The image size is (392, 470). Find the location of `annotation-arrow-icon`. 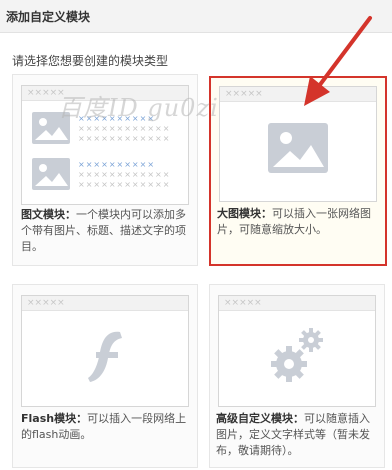

annotation-arrow-icon is located at coordinates (338, 61).